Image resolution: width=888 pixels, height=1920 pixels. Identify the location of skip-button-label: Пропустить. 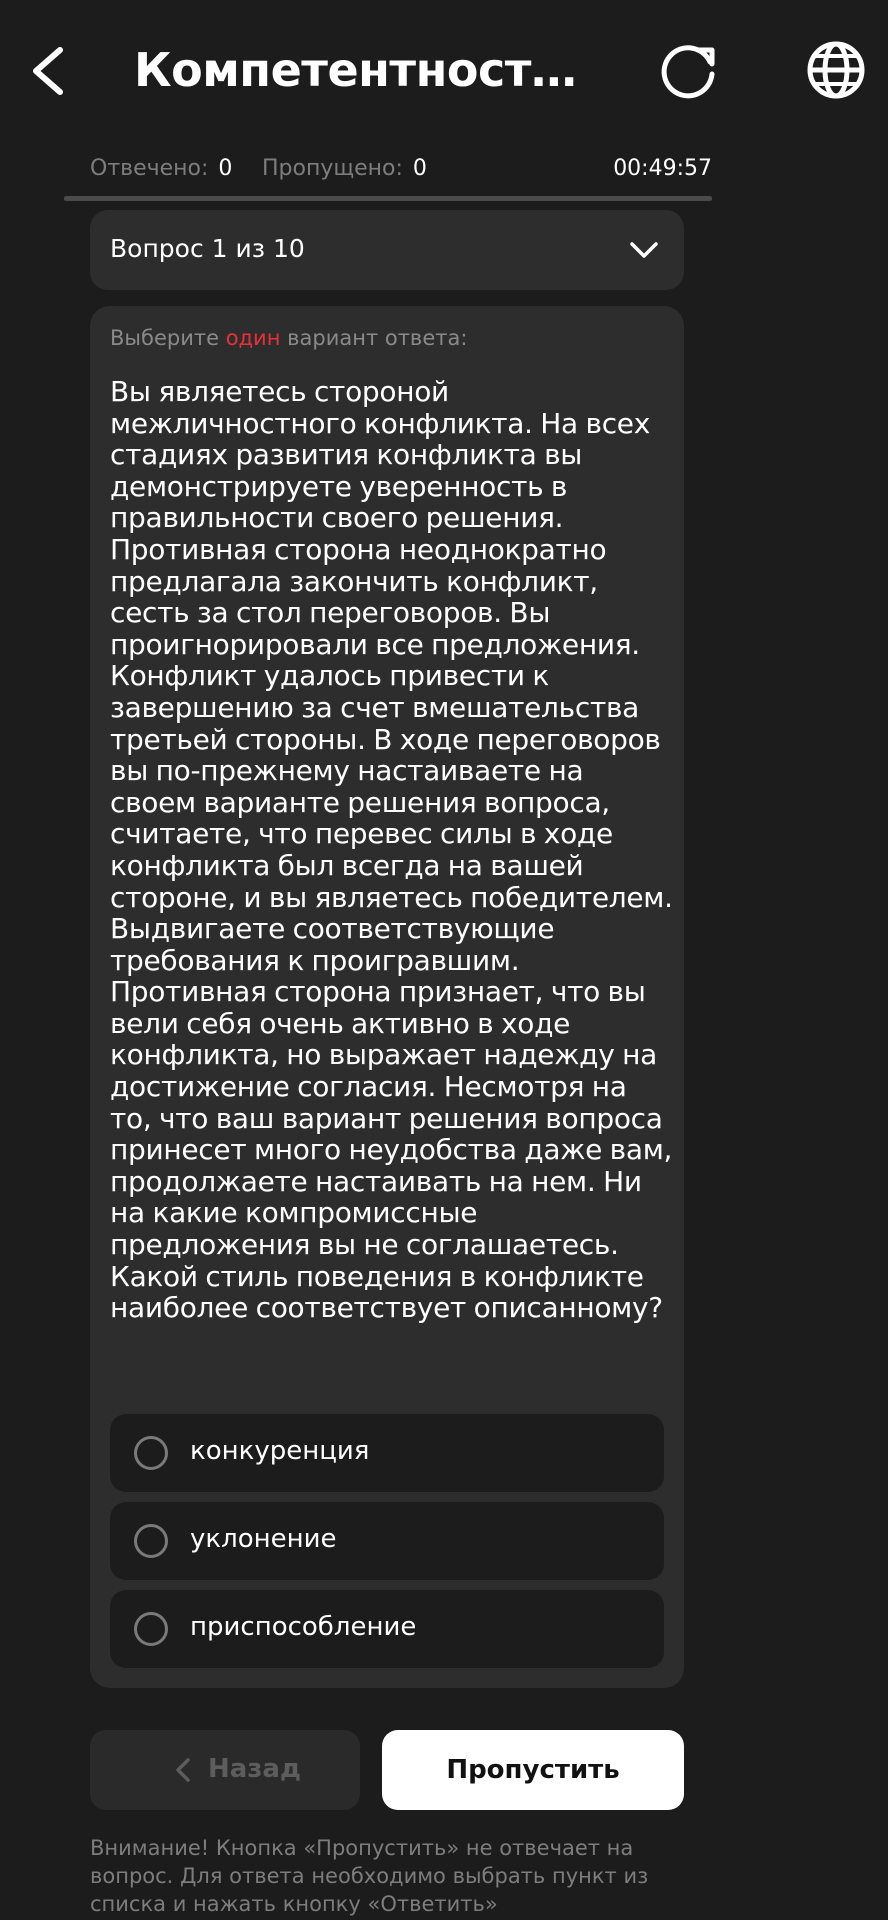
(533, 1770).